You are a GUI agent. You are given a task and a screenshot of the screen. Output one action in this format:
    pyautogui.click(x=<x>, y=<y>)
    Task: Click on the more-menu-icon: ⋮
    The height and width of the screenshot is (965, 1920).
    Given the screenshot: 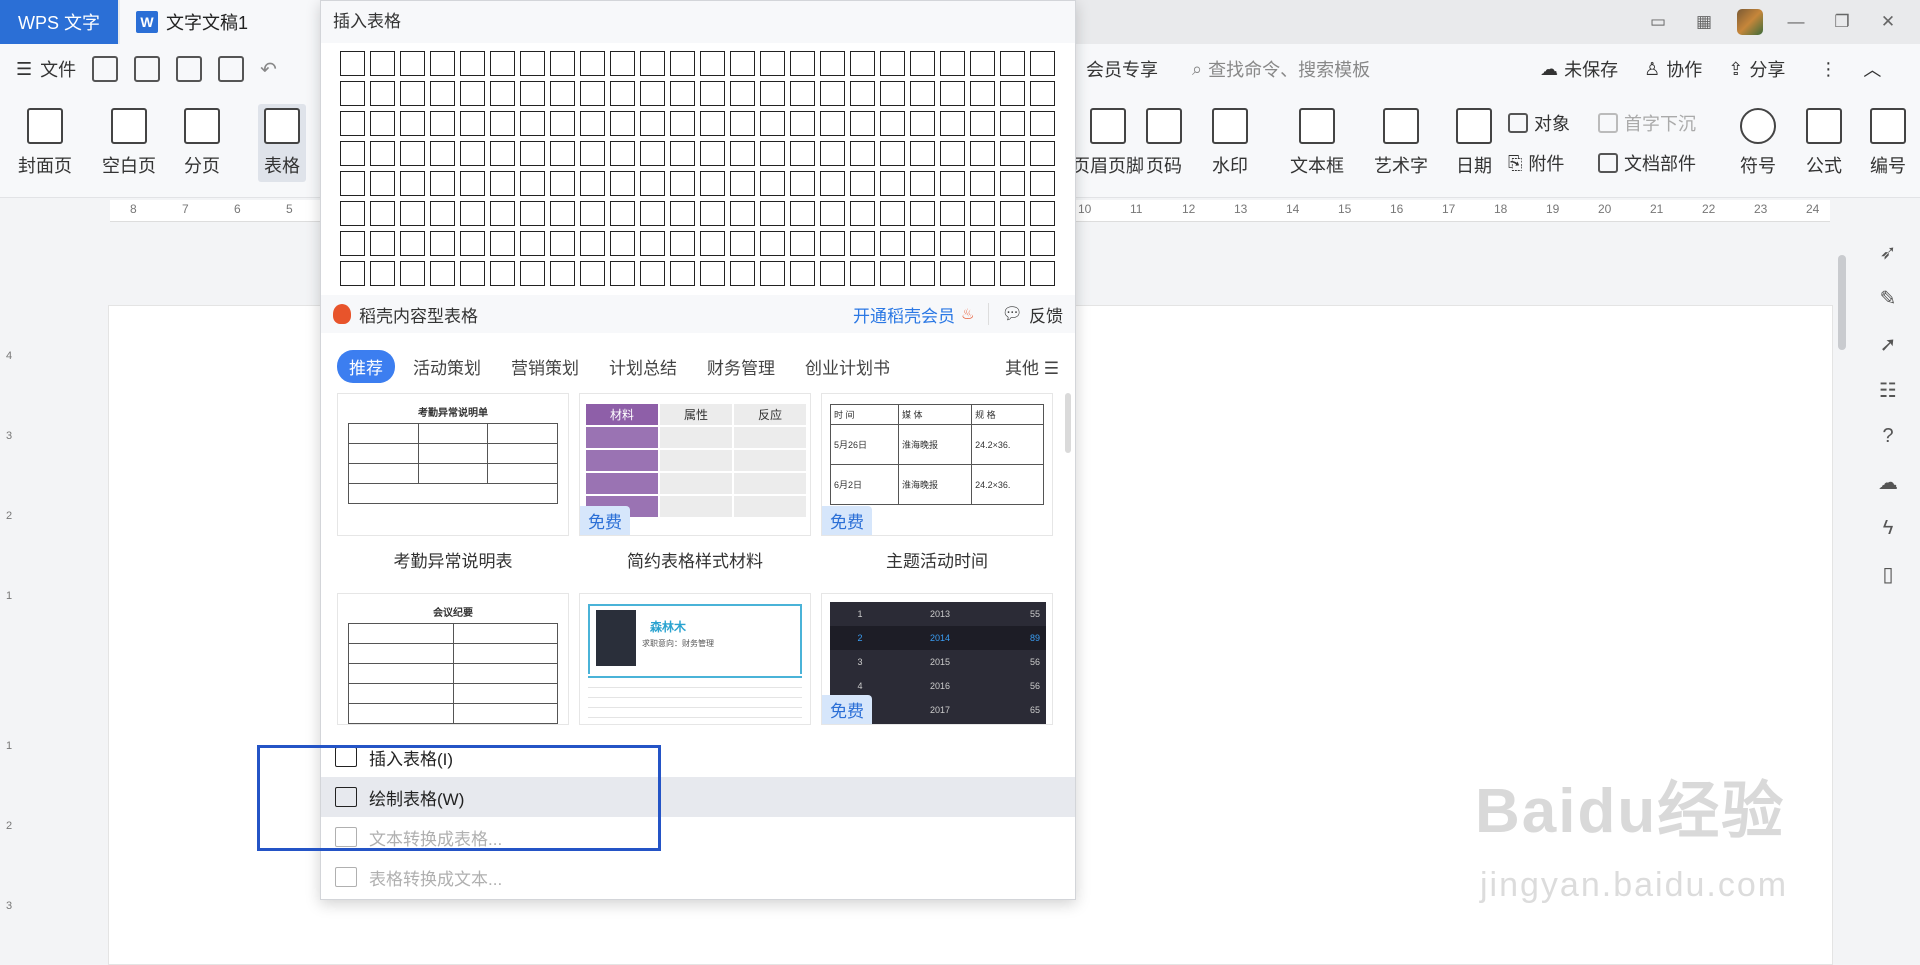 What is the action you would take?
    pyautogui.click(x=1828, y=69)
    